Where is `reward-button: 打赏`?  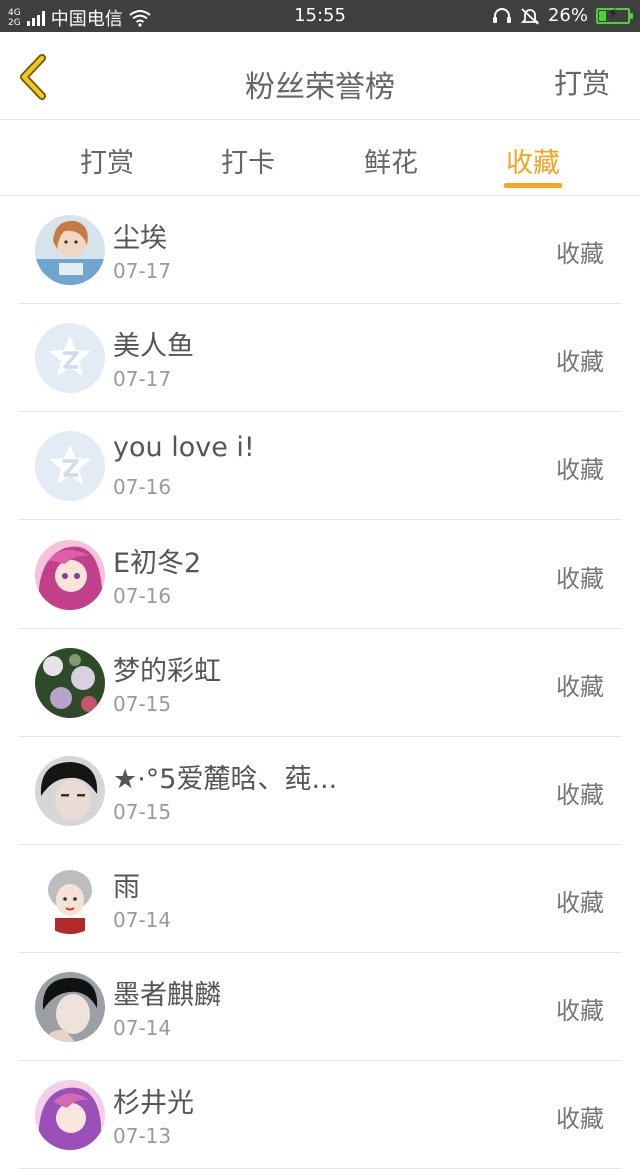
reward-button: 打赏 is located at coordinates (582, 82).